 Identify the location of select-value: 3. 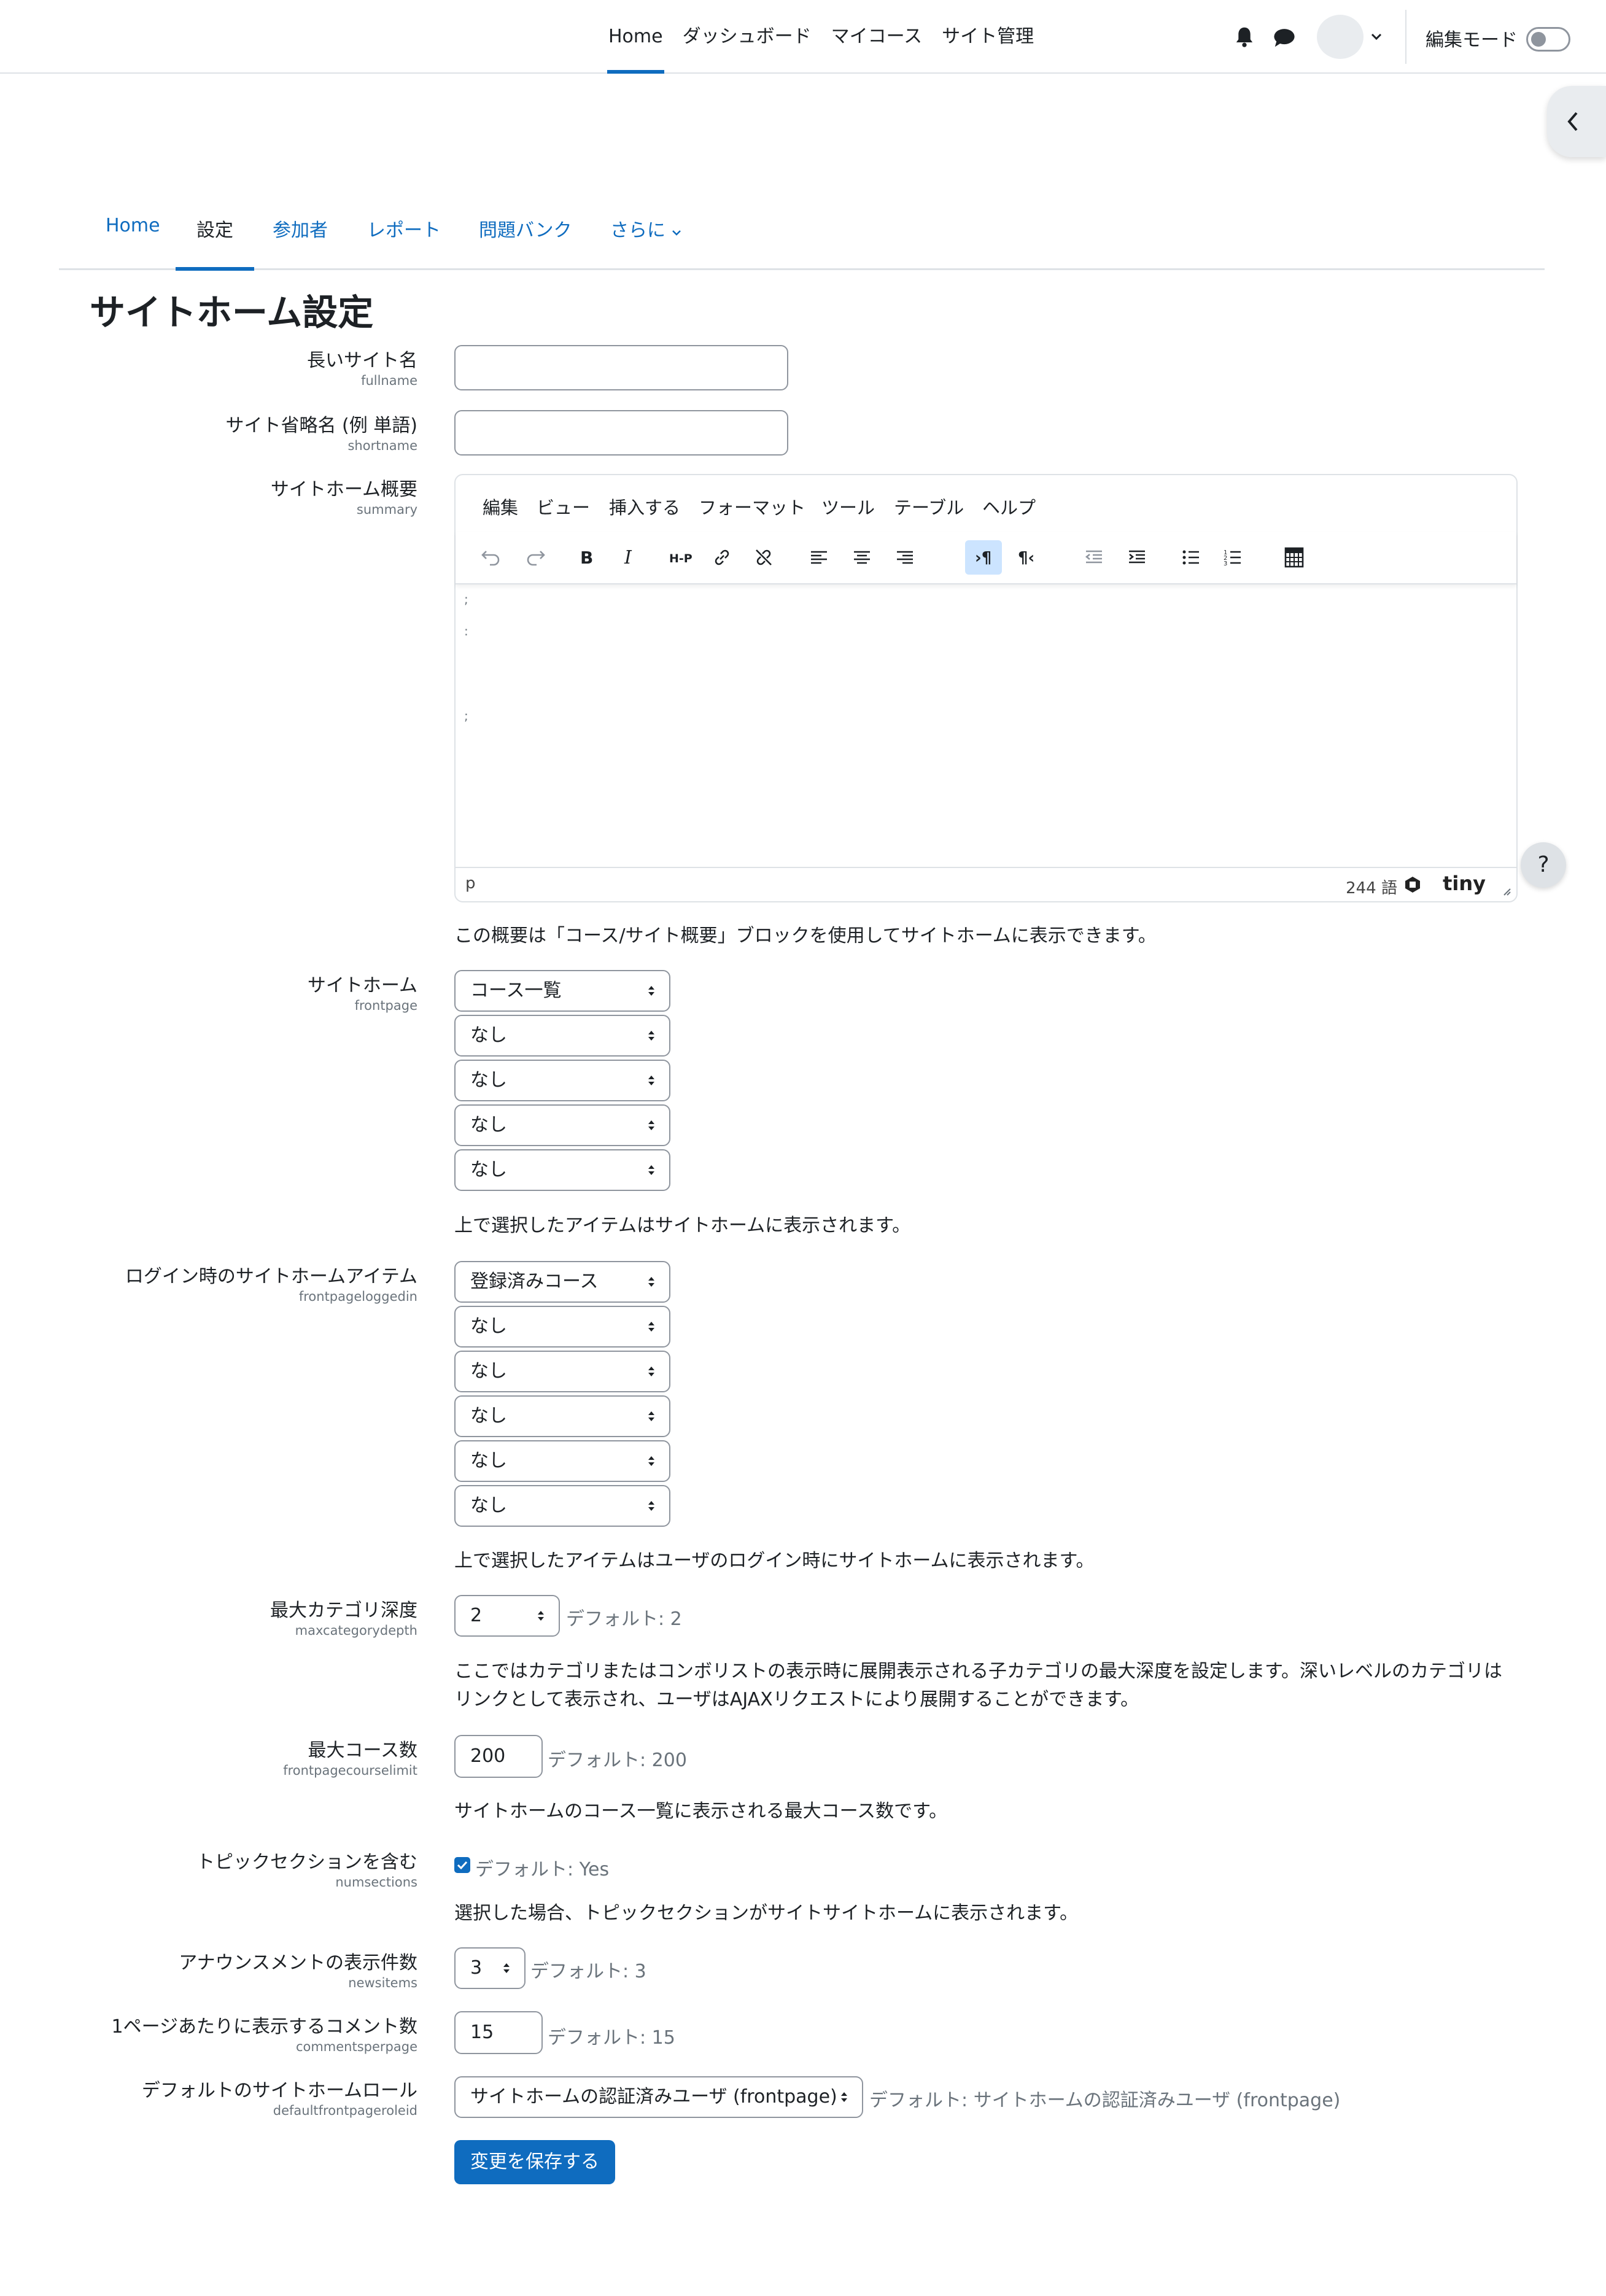
(476, 1968).